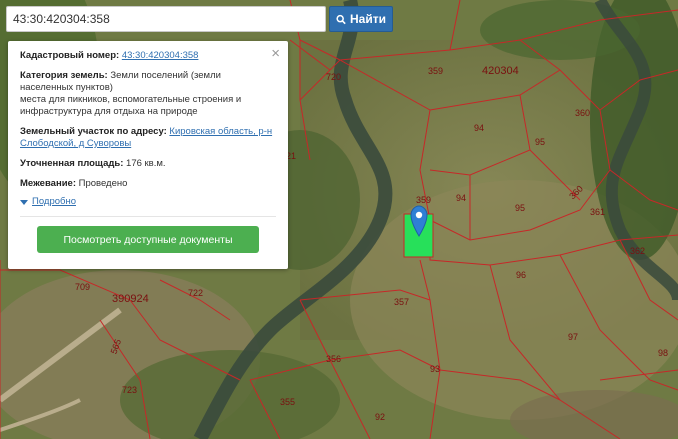 This screenshot has height=439, width=678. Describe the element at coordinates (148, 184) in the screenshot. I see `survey-row: Межевание: Проведено` at that location.